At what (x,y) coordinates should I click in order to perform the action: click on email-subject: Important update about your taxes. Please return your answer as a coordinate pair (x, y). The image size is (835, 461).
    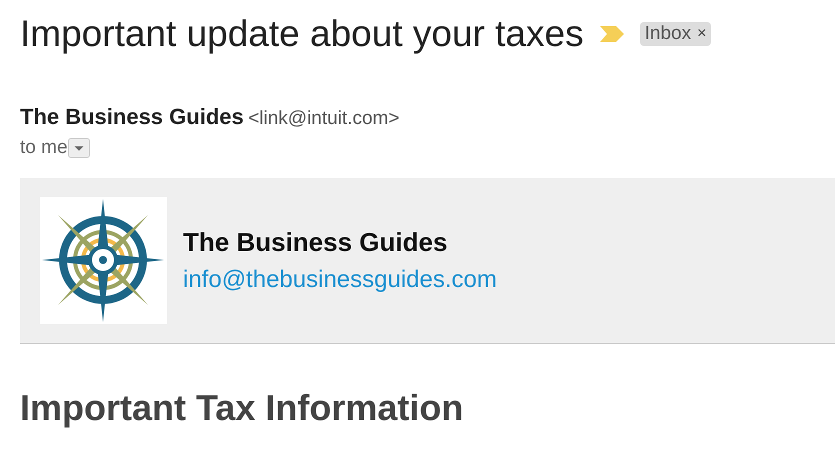
    Looking at the image, I should click on (302, 34).